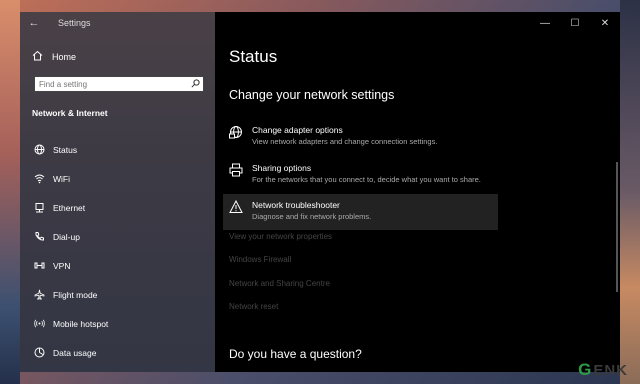 Image resolution: width=640 pixels, height=384 pixels. Describe the element at coordinates (39, 237) in the screenshot. I see `phone-icon` at that location.